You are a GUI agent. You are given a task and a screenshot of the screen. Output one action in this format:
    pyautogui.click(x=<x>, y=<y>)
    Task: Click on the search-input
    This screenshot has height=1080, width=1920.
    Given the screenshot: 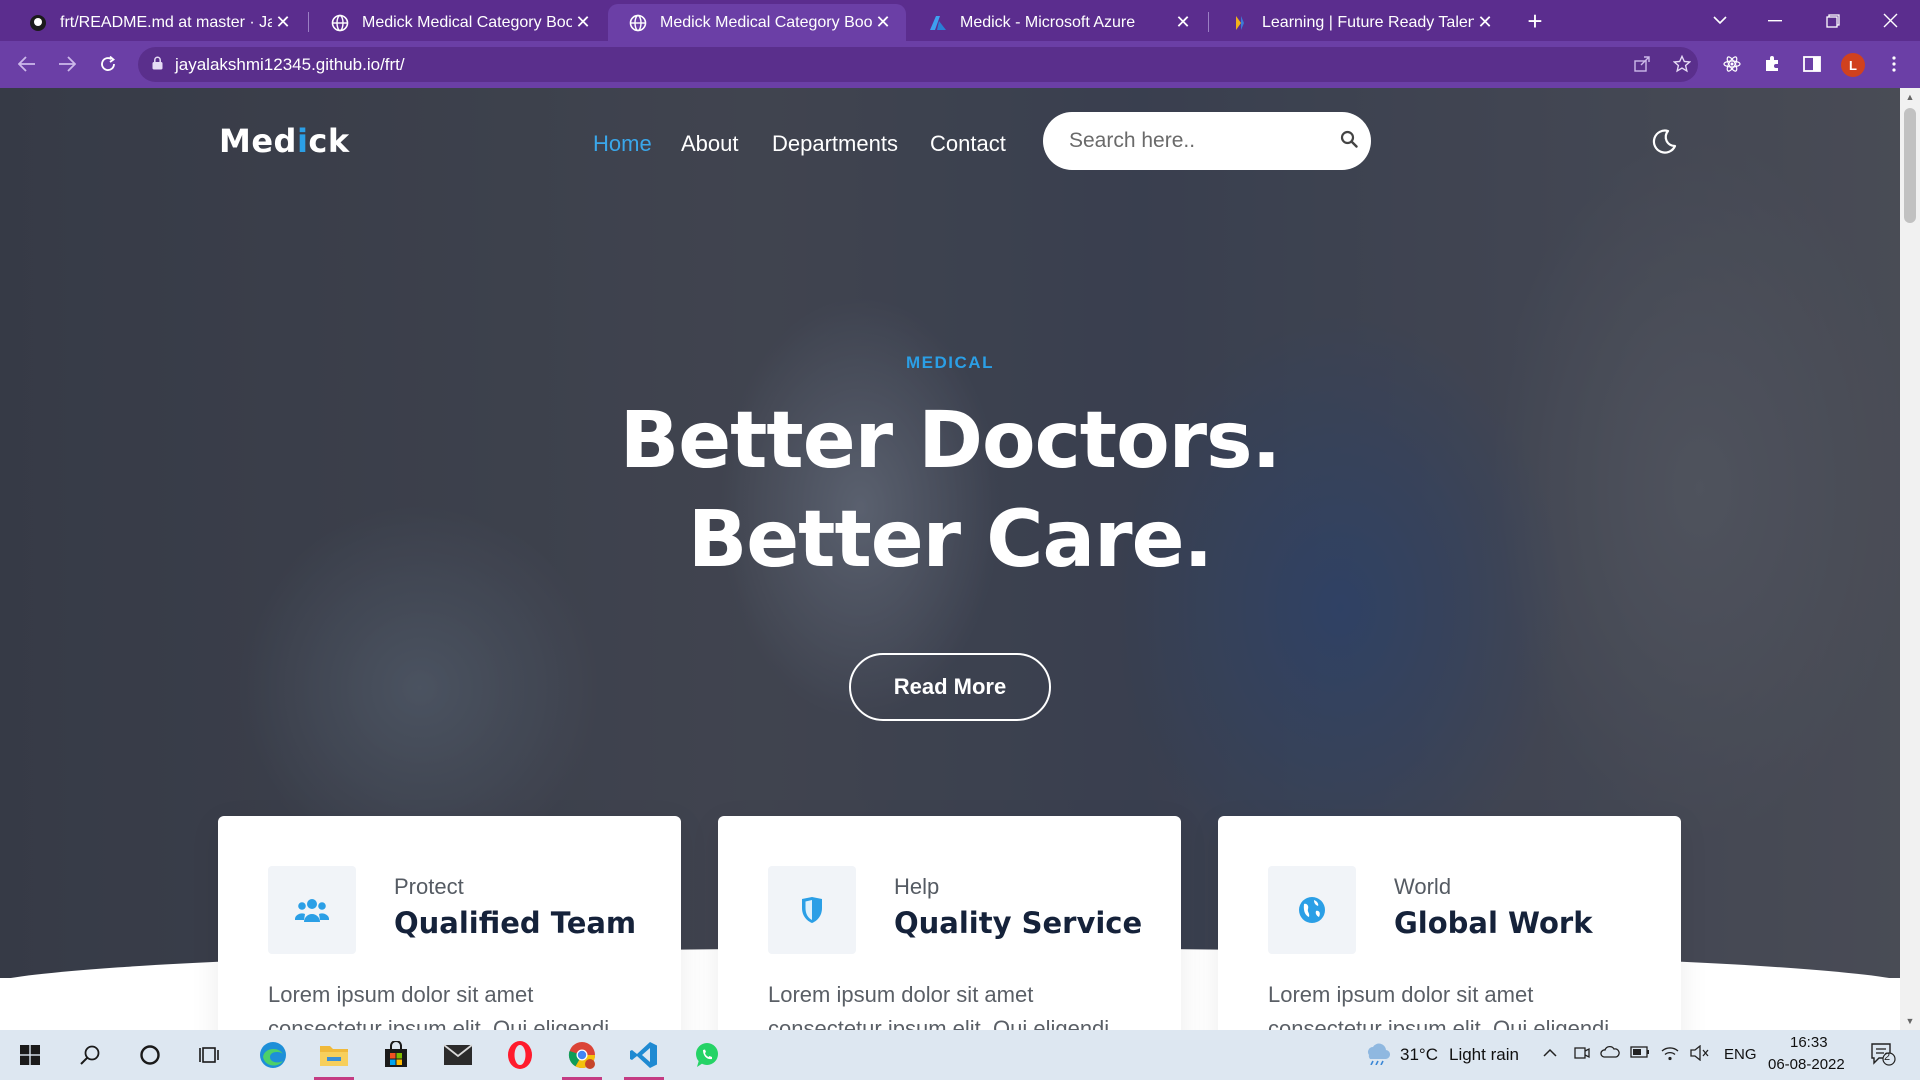 What is the action you would take?
    pyautogui.click(x=1204, y=141)
    